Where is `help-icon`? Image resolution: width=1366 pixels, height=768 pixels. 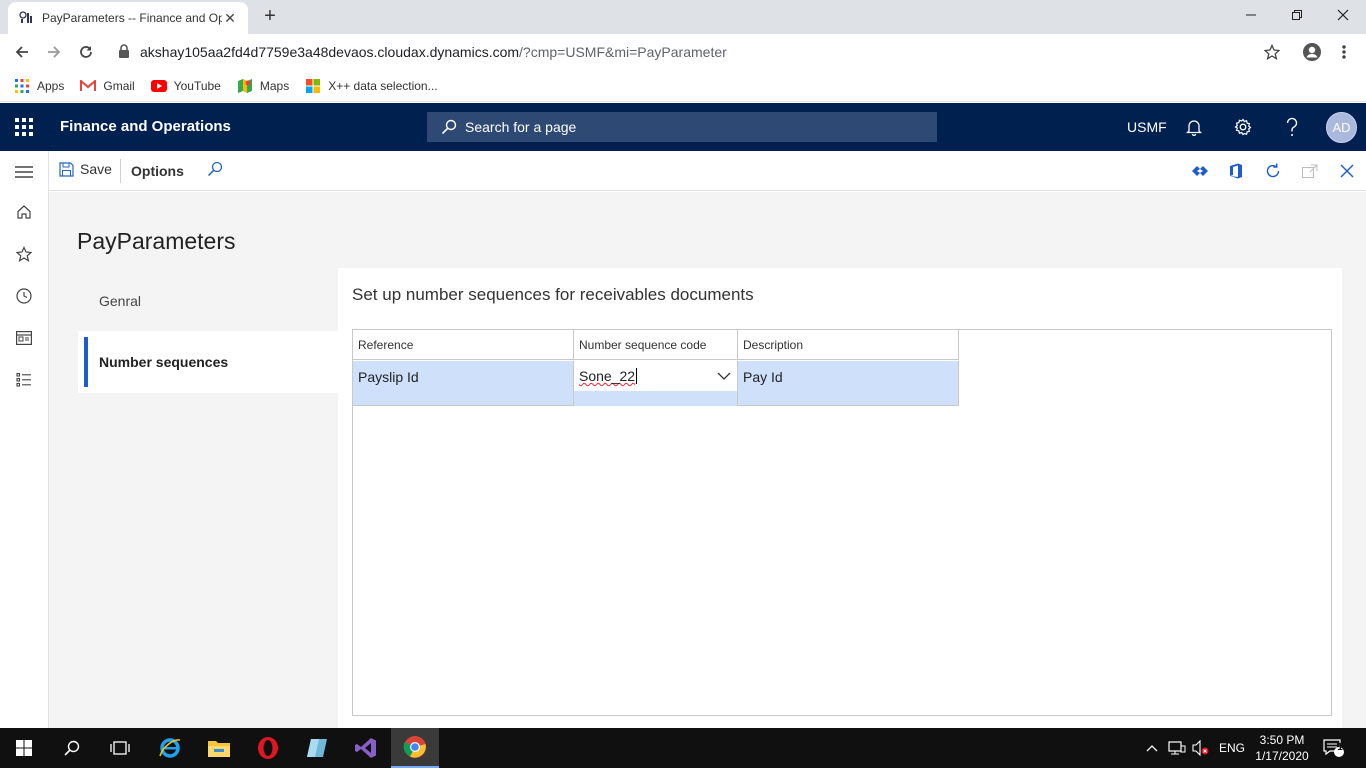 help-icon is located at coordinates (1292, 127).